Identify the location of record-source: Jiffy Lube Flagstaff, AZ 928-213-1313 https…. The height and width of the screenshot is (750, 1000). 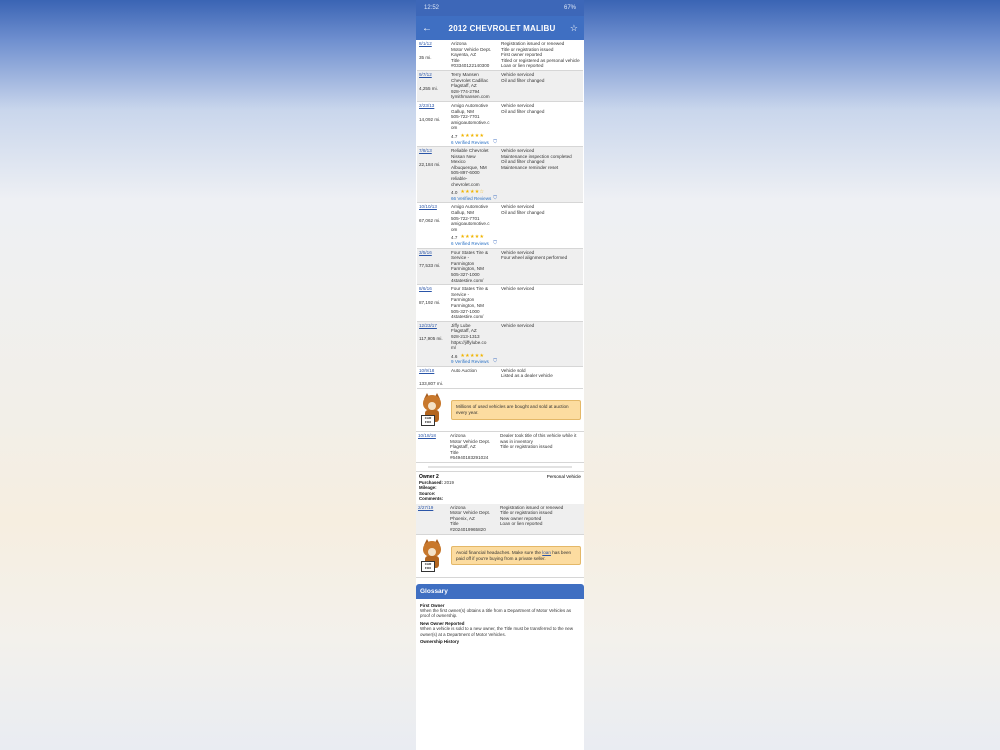
(474, 344).